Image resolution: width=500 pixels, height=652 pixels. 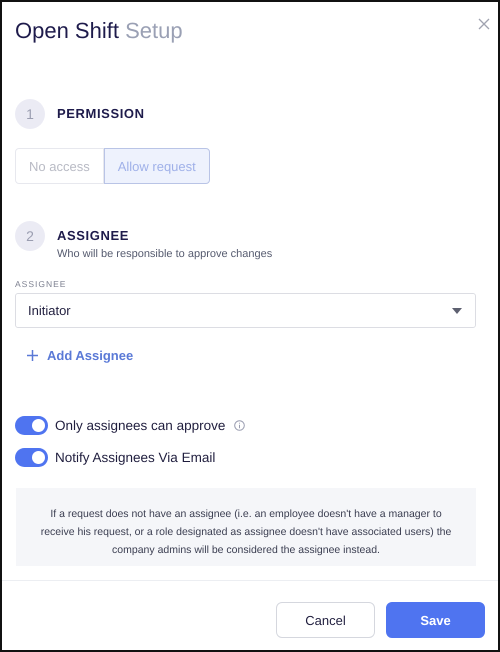 What do you see at coordinates (435, 620) in the screenshot?
I see `save-button: Save` at bounding box center [435, 620].